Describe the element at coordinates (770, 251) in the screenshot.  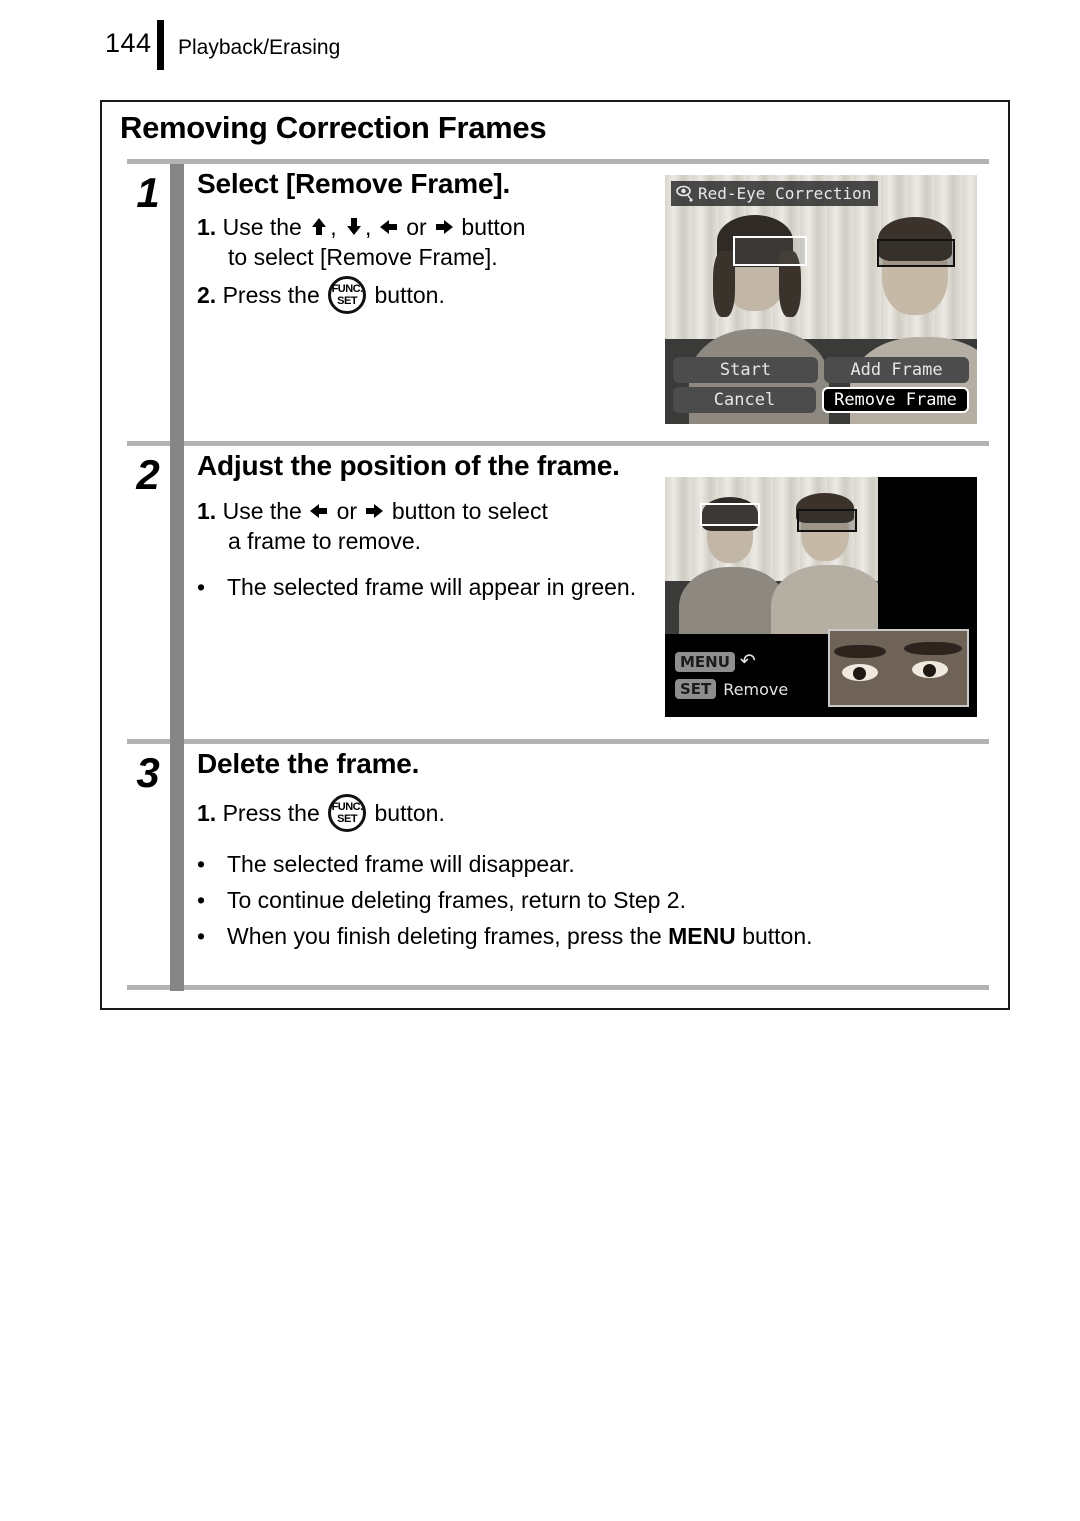
I see `red-eye-frame-left` at that location.